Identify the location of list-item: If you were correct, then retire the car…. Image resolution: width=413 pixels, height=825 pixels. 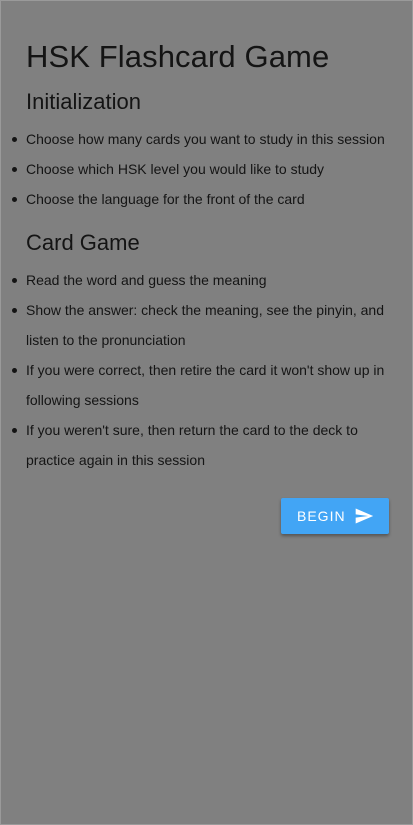
(201, 385).